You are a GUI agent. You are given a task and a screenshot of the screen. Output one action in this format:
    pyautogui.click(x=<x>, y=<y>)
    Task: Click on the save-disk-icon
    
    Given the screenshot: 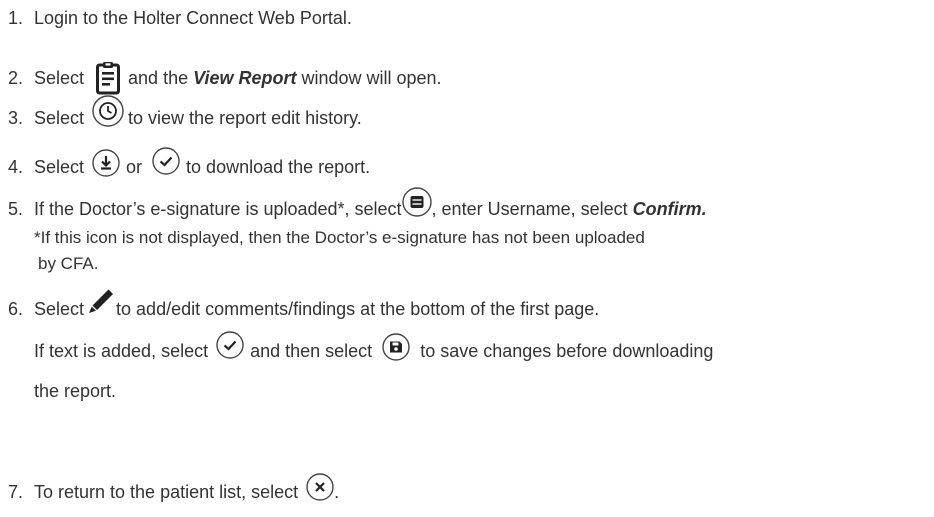 What is the action you would take?
    pyautogui.click(x=396, y=347)
    